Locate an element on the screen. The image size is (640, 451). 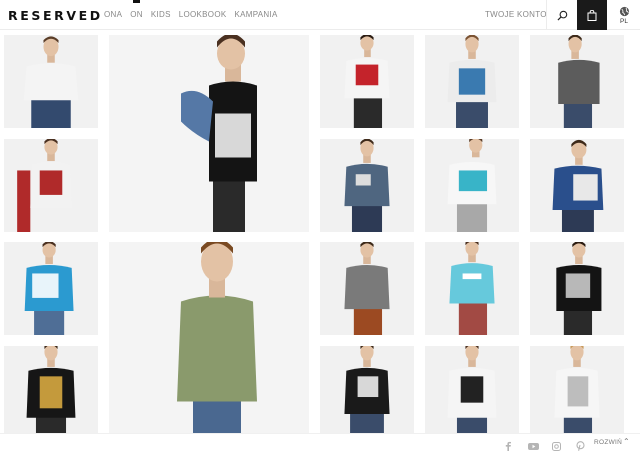
cart-button is located at coordinates (592, 15).